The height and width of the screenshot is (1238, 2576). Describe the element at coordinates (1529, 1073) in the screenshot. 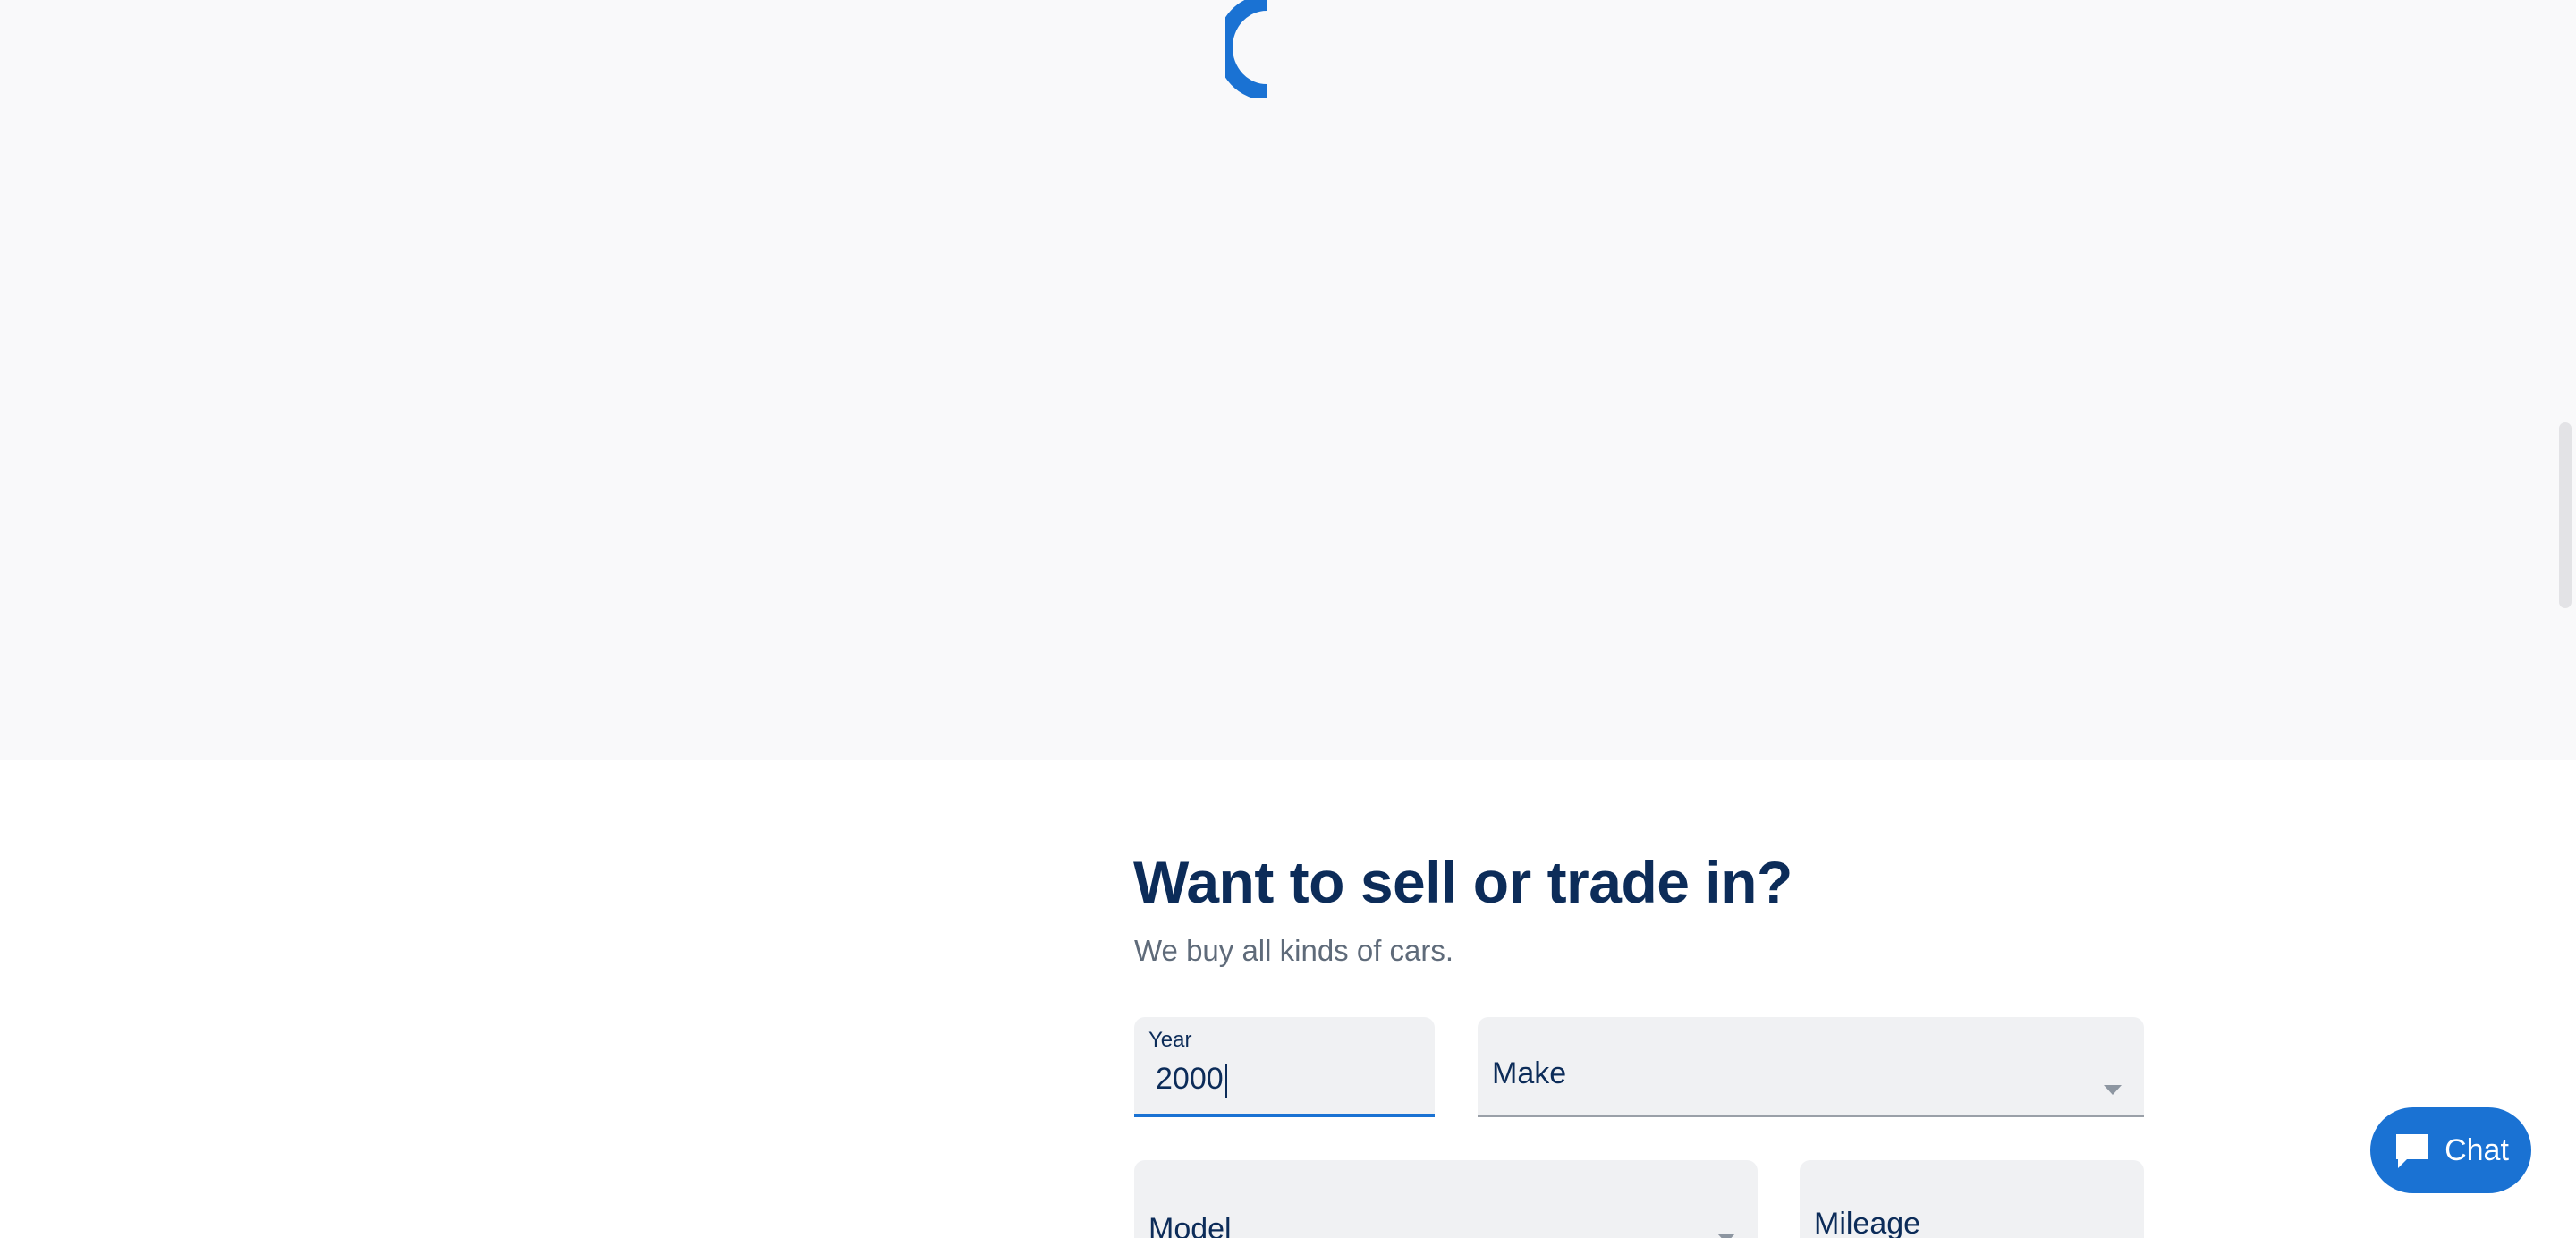

I see `make-select-label: Make` at that location.